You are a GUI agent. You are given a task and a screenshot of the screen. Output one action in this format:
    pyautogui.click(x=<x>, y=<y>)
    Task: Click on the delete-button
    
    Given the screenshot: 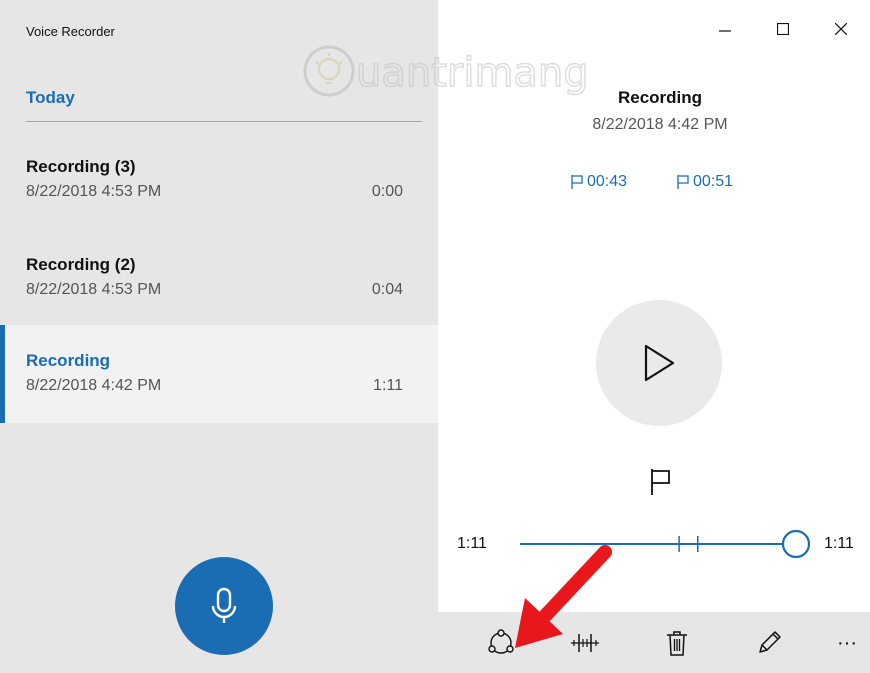 What is the action you would take?
    pyautogui.click(x=677, y=643)
    